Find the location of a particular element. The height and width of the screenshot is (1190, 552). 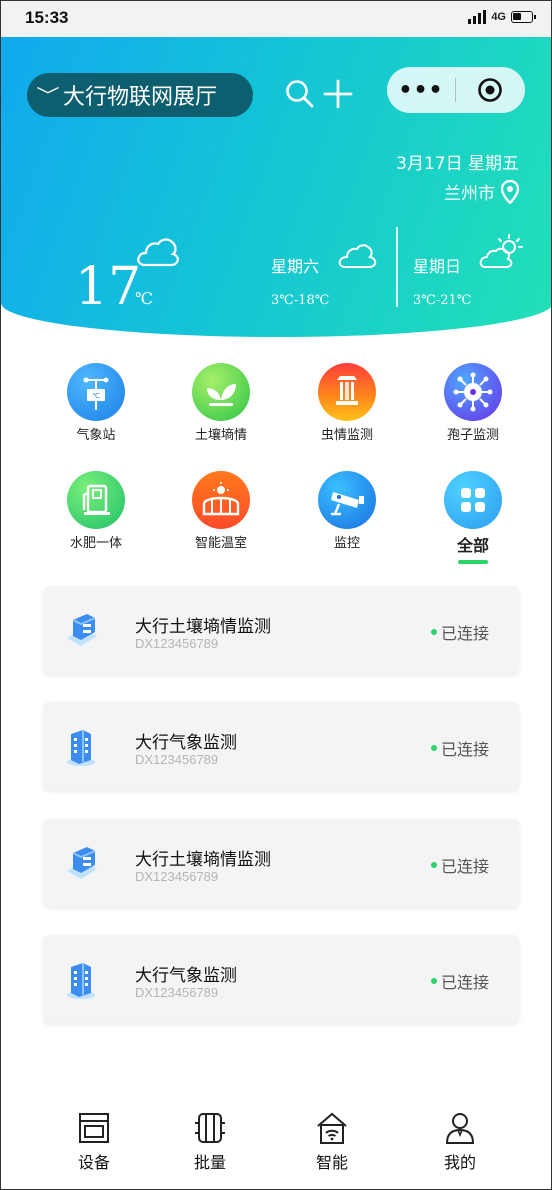

tab-label: 设备 is located at coordinates (93, 1162).